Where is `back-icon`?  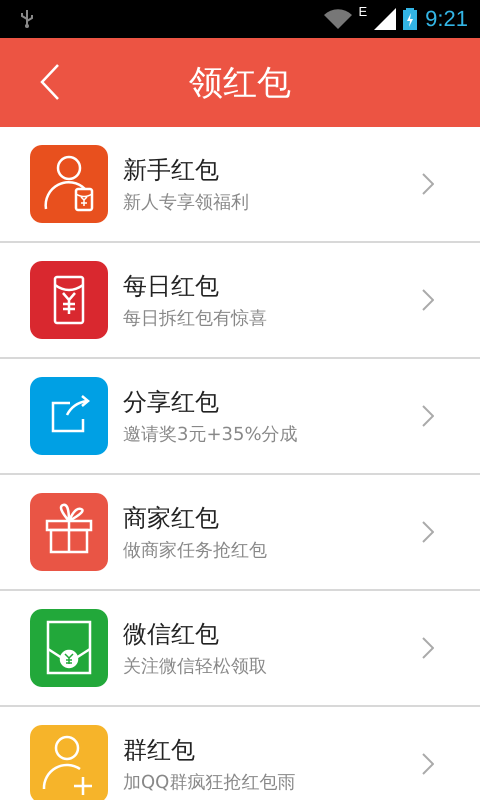 back-icon is located at coordinates (50, 82).